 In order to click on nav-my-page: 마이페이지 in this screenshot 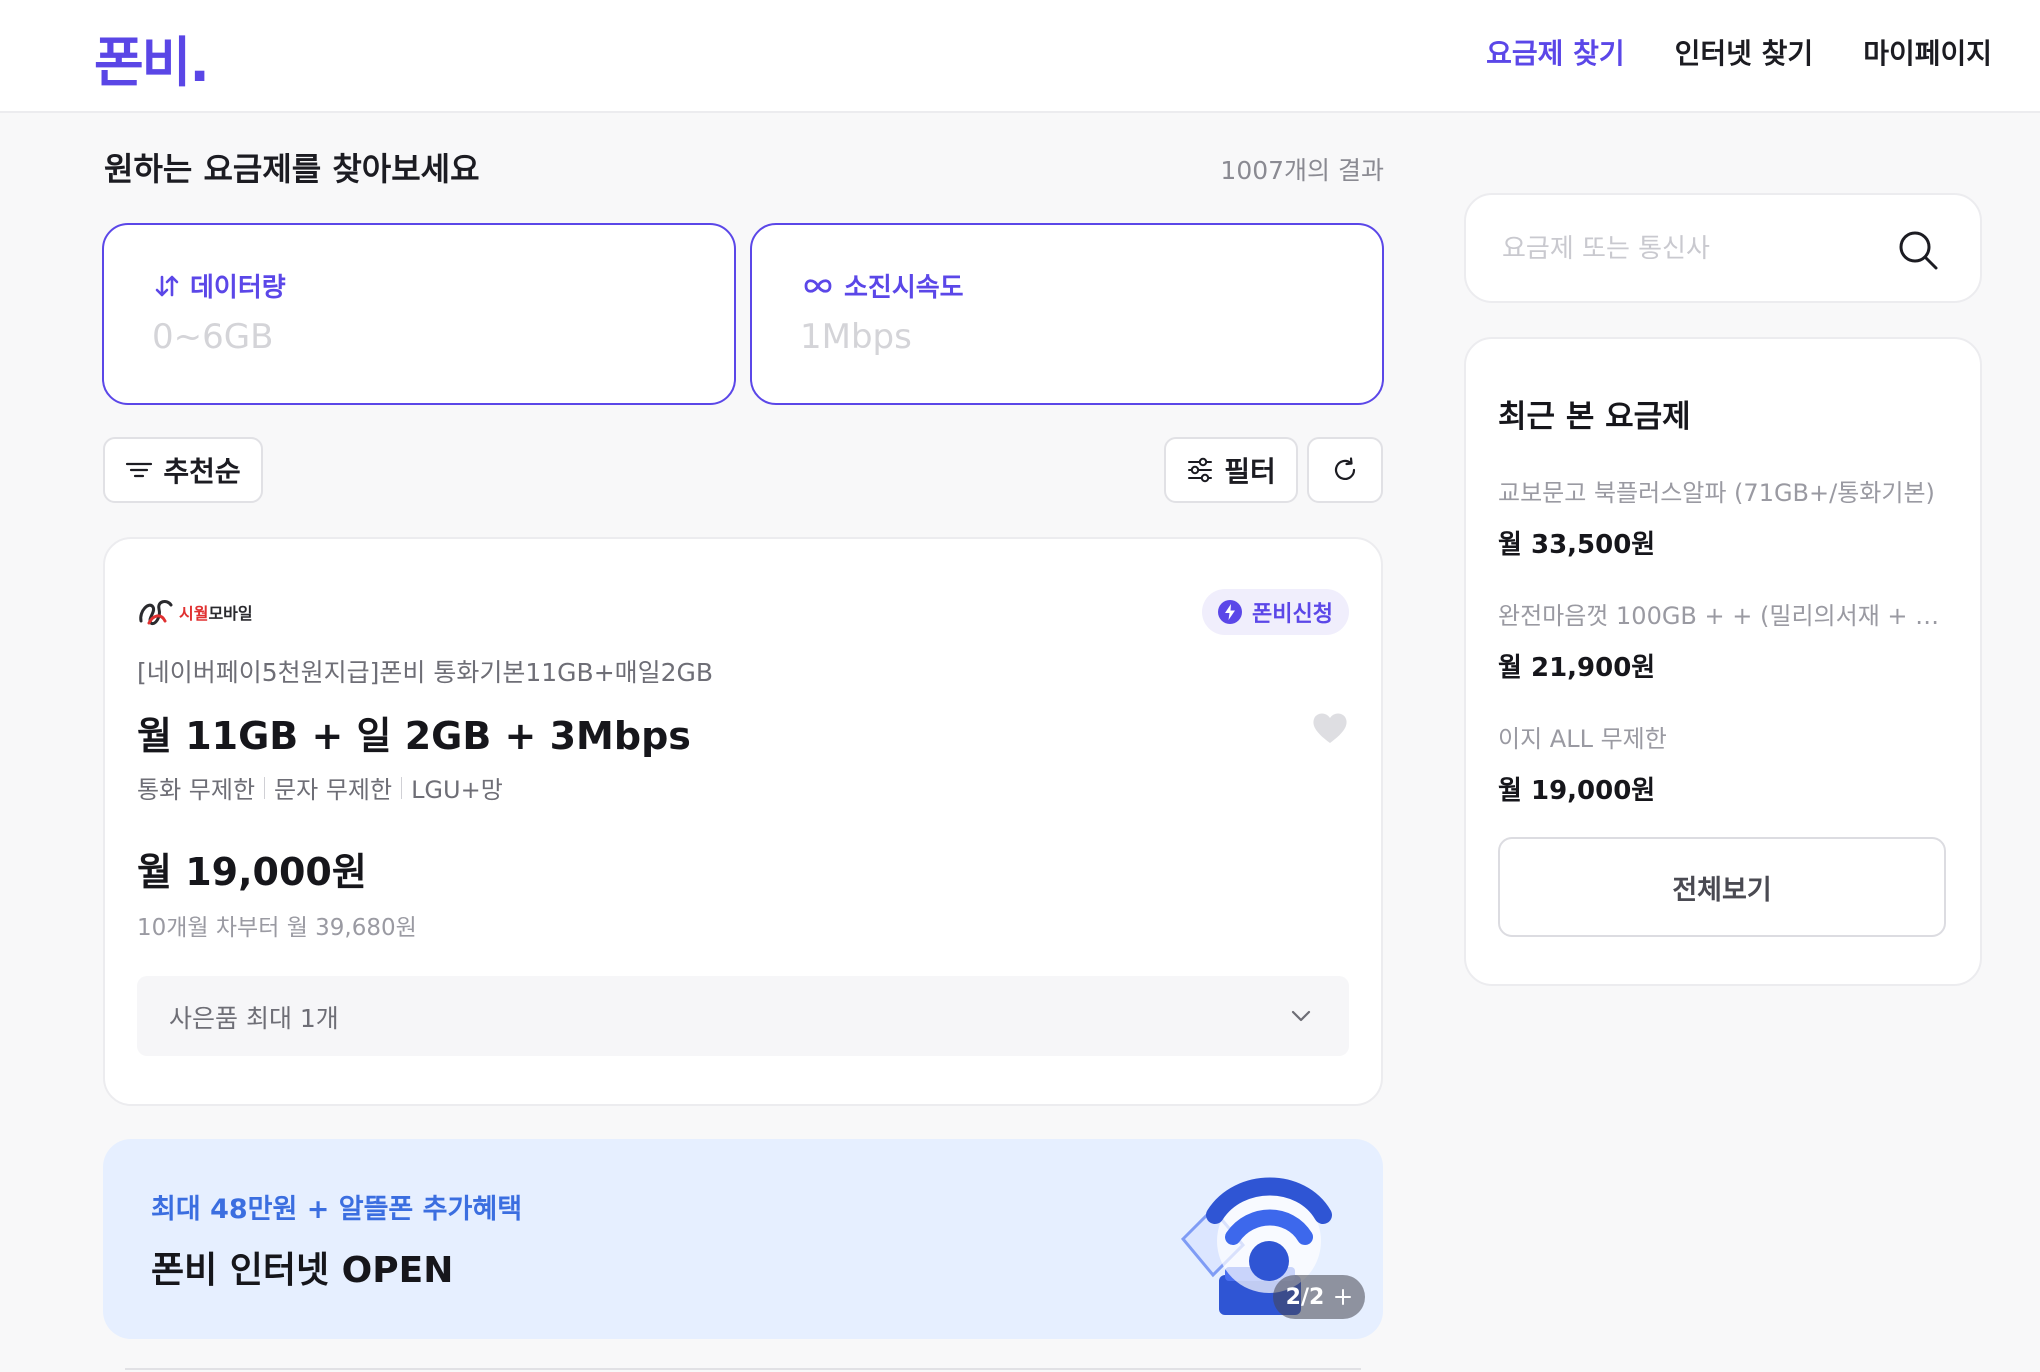, I will do `click(1927, 52)`.